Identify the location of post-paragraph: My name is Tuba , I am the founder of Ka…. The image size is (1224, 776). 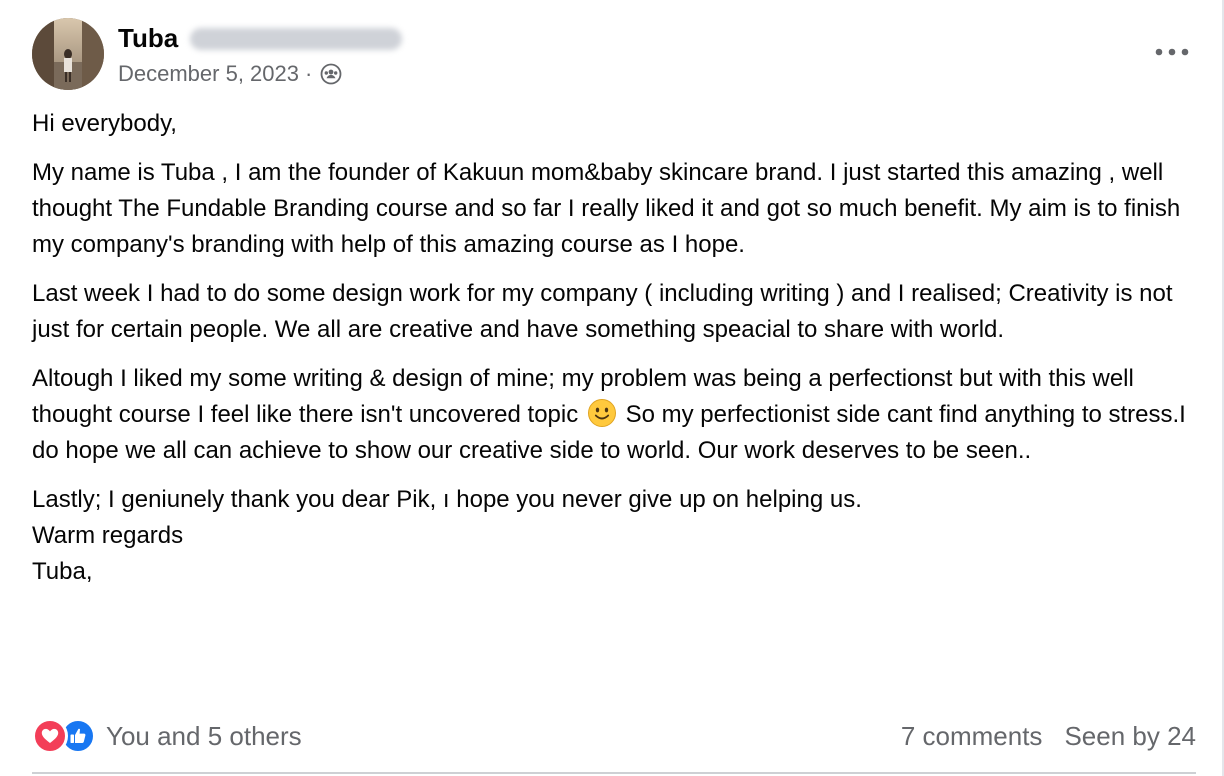
(606, 208).